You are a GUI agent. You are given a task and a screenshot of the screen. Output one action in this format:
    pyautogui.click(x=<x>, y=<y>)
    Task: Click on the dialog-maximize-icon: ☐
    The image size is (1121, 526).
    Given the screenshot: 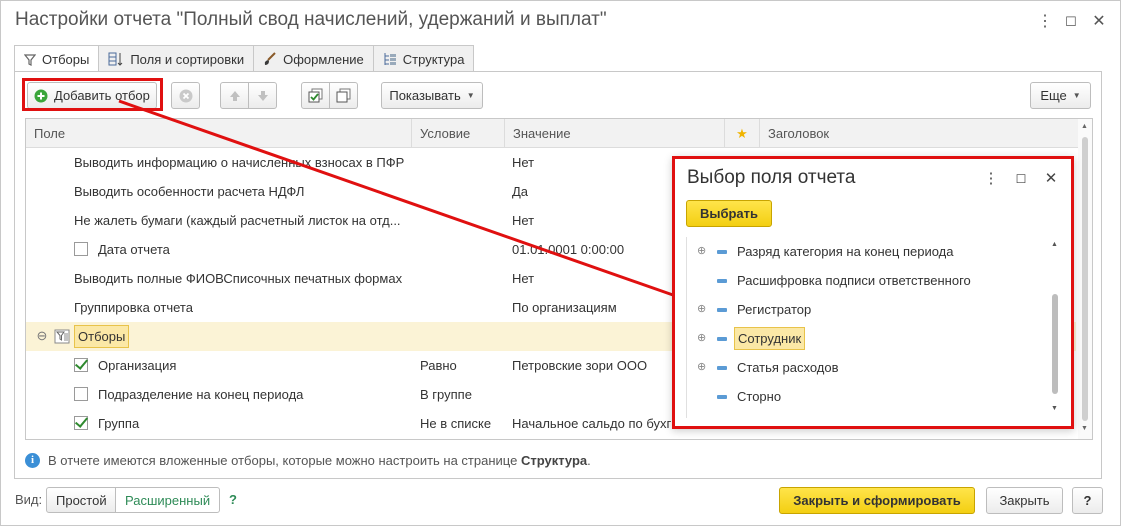 What is the action you would take?
    pyautogui.click(x=1021, y=179)
    